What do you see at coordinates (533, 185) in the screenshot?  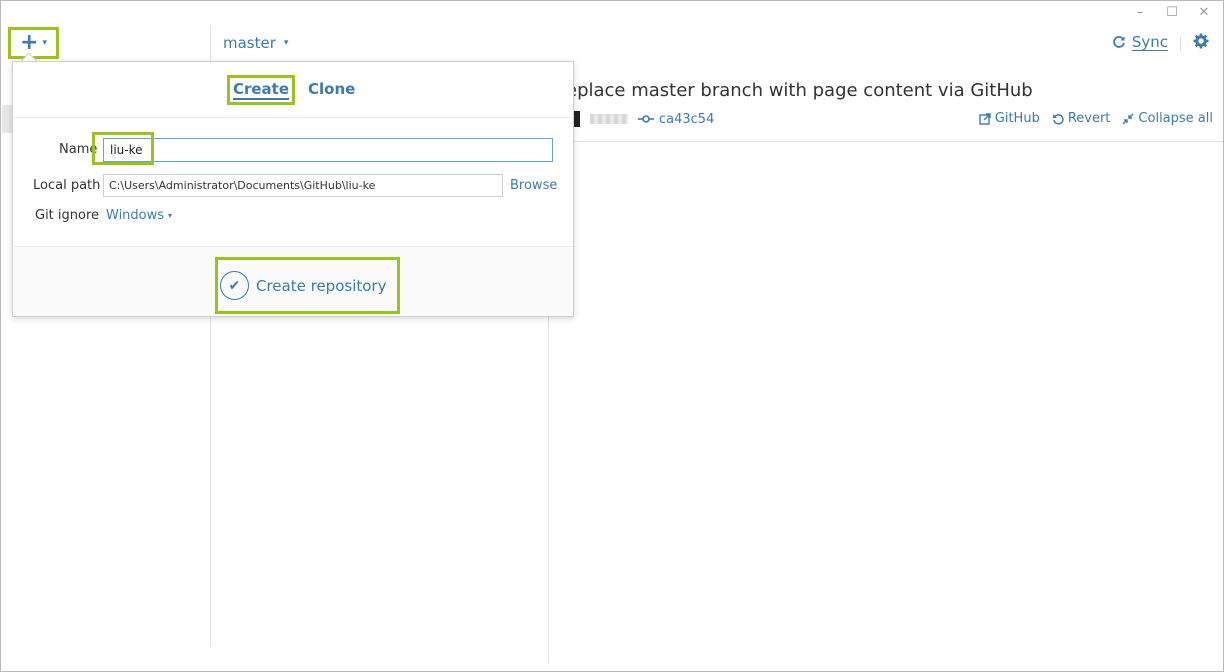 I see `browse-button: Browse` at bounding box center [533, 185].